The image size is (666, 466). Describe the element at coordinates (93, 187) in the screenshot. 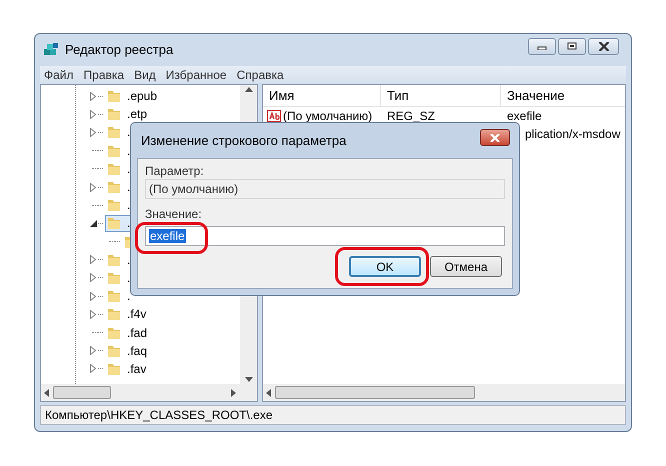

I see `expand-arrow-icon` at that location.